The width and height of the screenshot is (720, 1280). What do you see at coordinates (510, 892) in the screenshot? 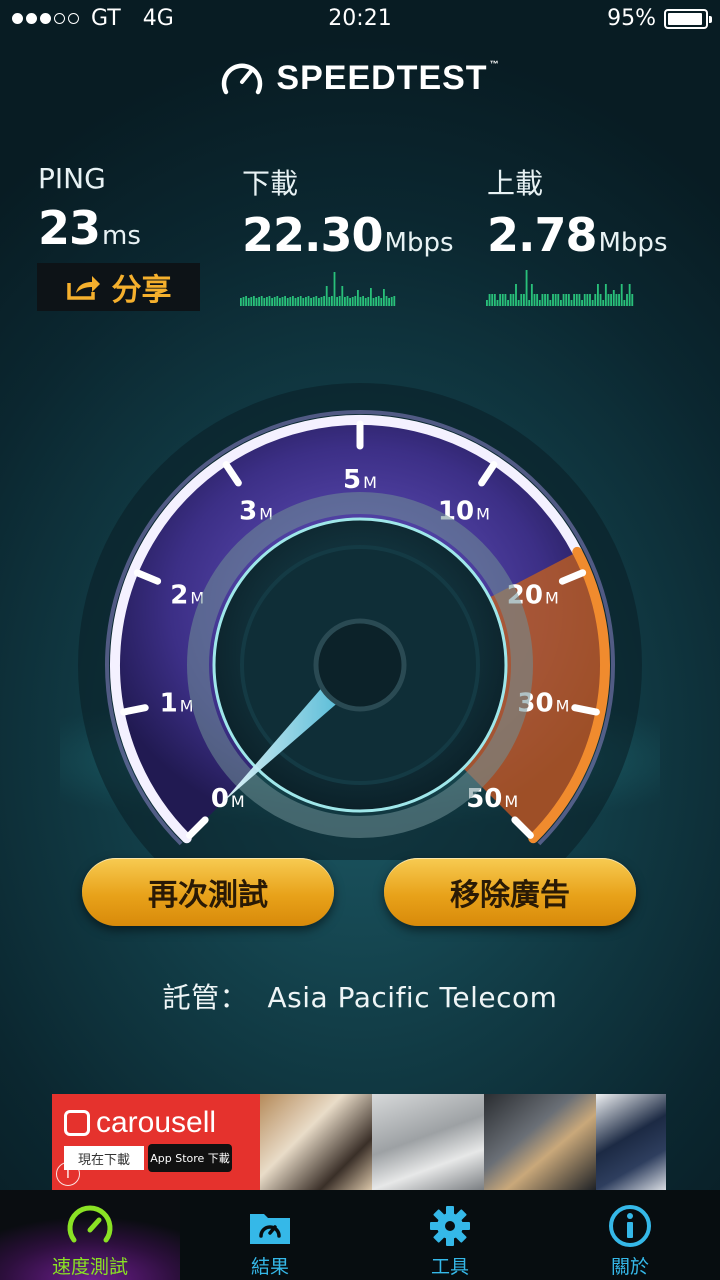
I see `remove-ads-button: 移除廣告` at bounding box center [510, 892].